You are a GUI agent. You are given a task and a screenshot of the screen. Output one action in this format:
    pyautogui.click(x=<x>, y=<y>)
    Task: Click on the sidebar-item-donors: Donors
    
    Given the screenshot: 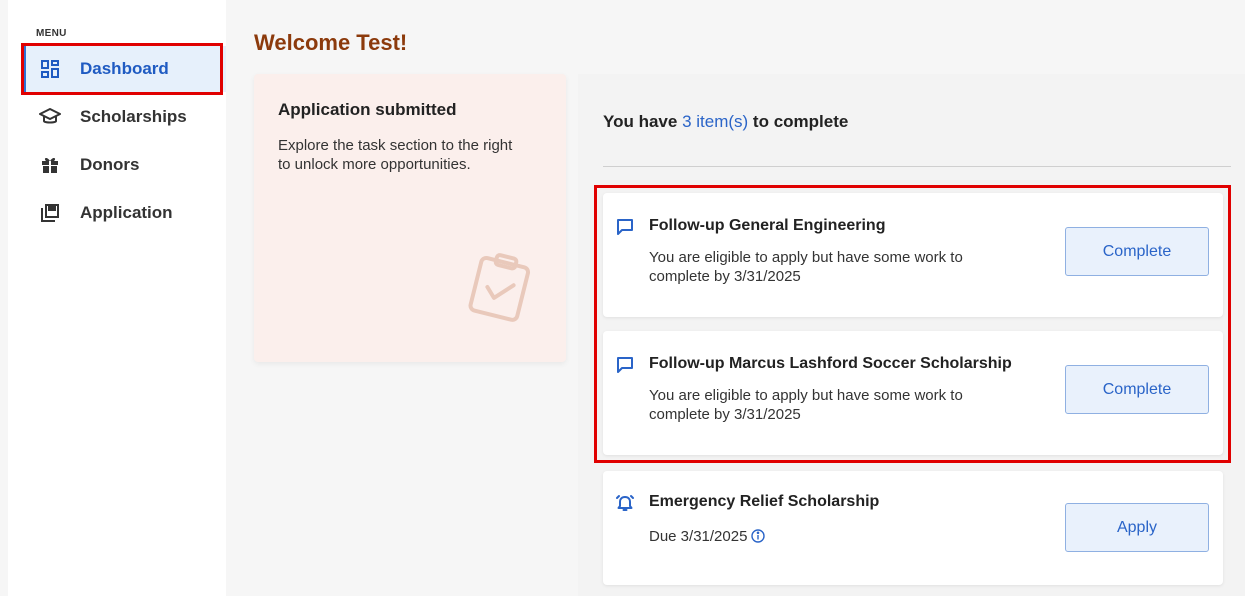 What is the action you would take?
    pyautogui.click(x=124, y=165)
    